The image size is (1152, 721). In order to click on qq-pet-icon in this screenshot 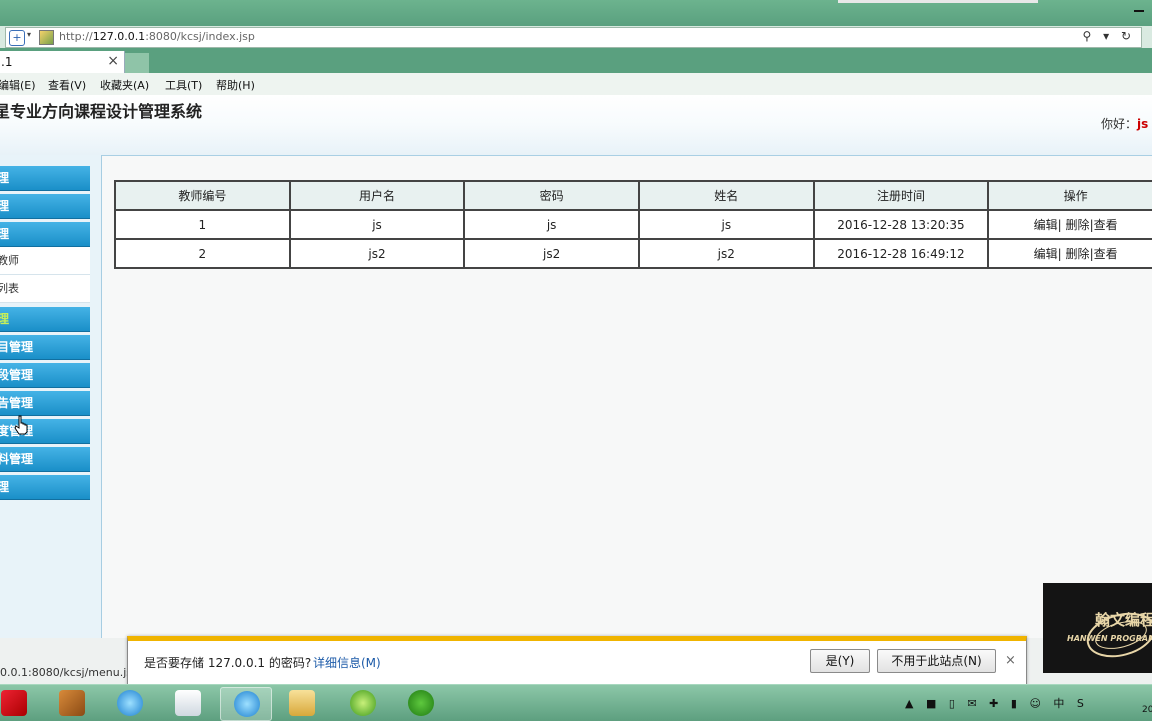, I will do `click(421, 703)`.